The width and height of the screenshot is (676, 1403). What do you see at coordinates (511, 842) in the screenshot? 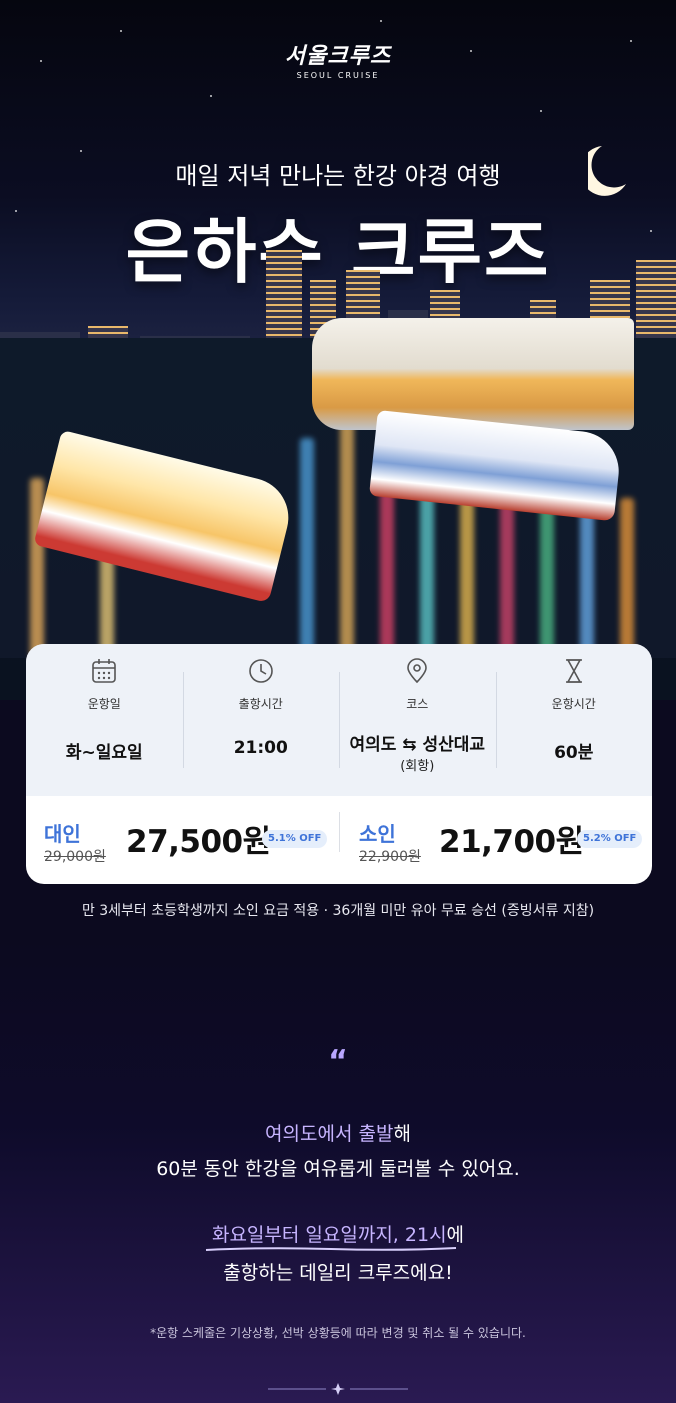
I see `sale-price: 21,700원` at bounding box center [511, 842].